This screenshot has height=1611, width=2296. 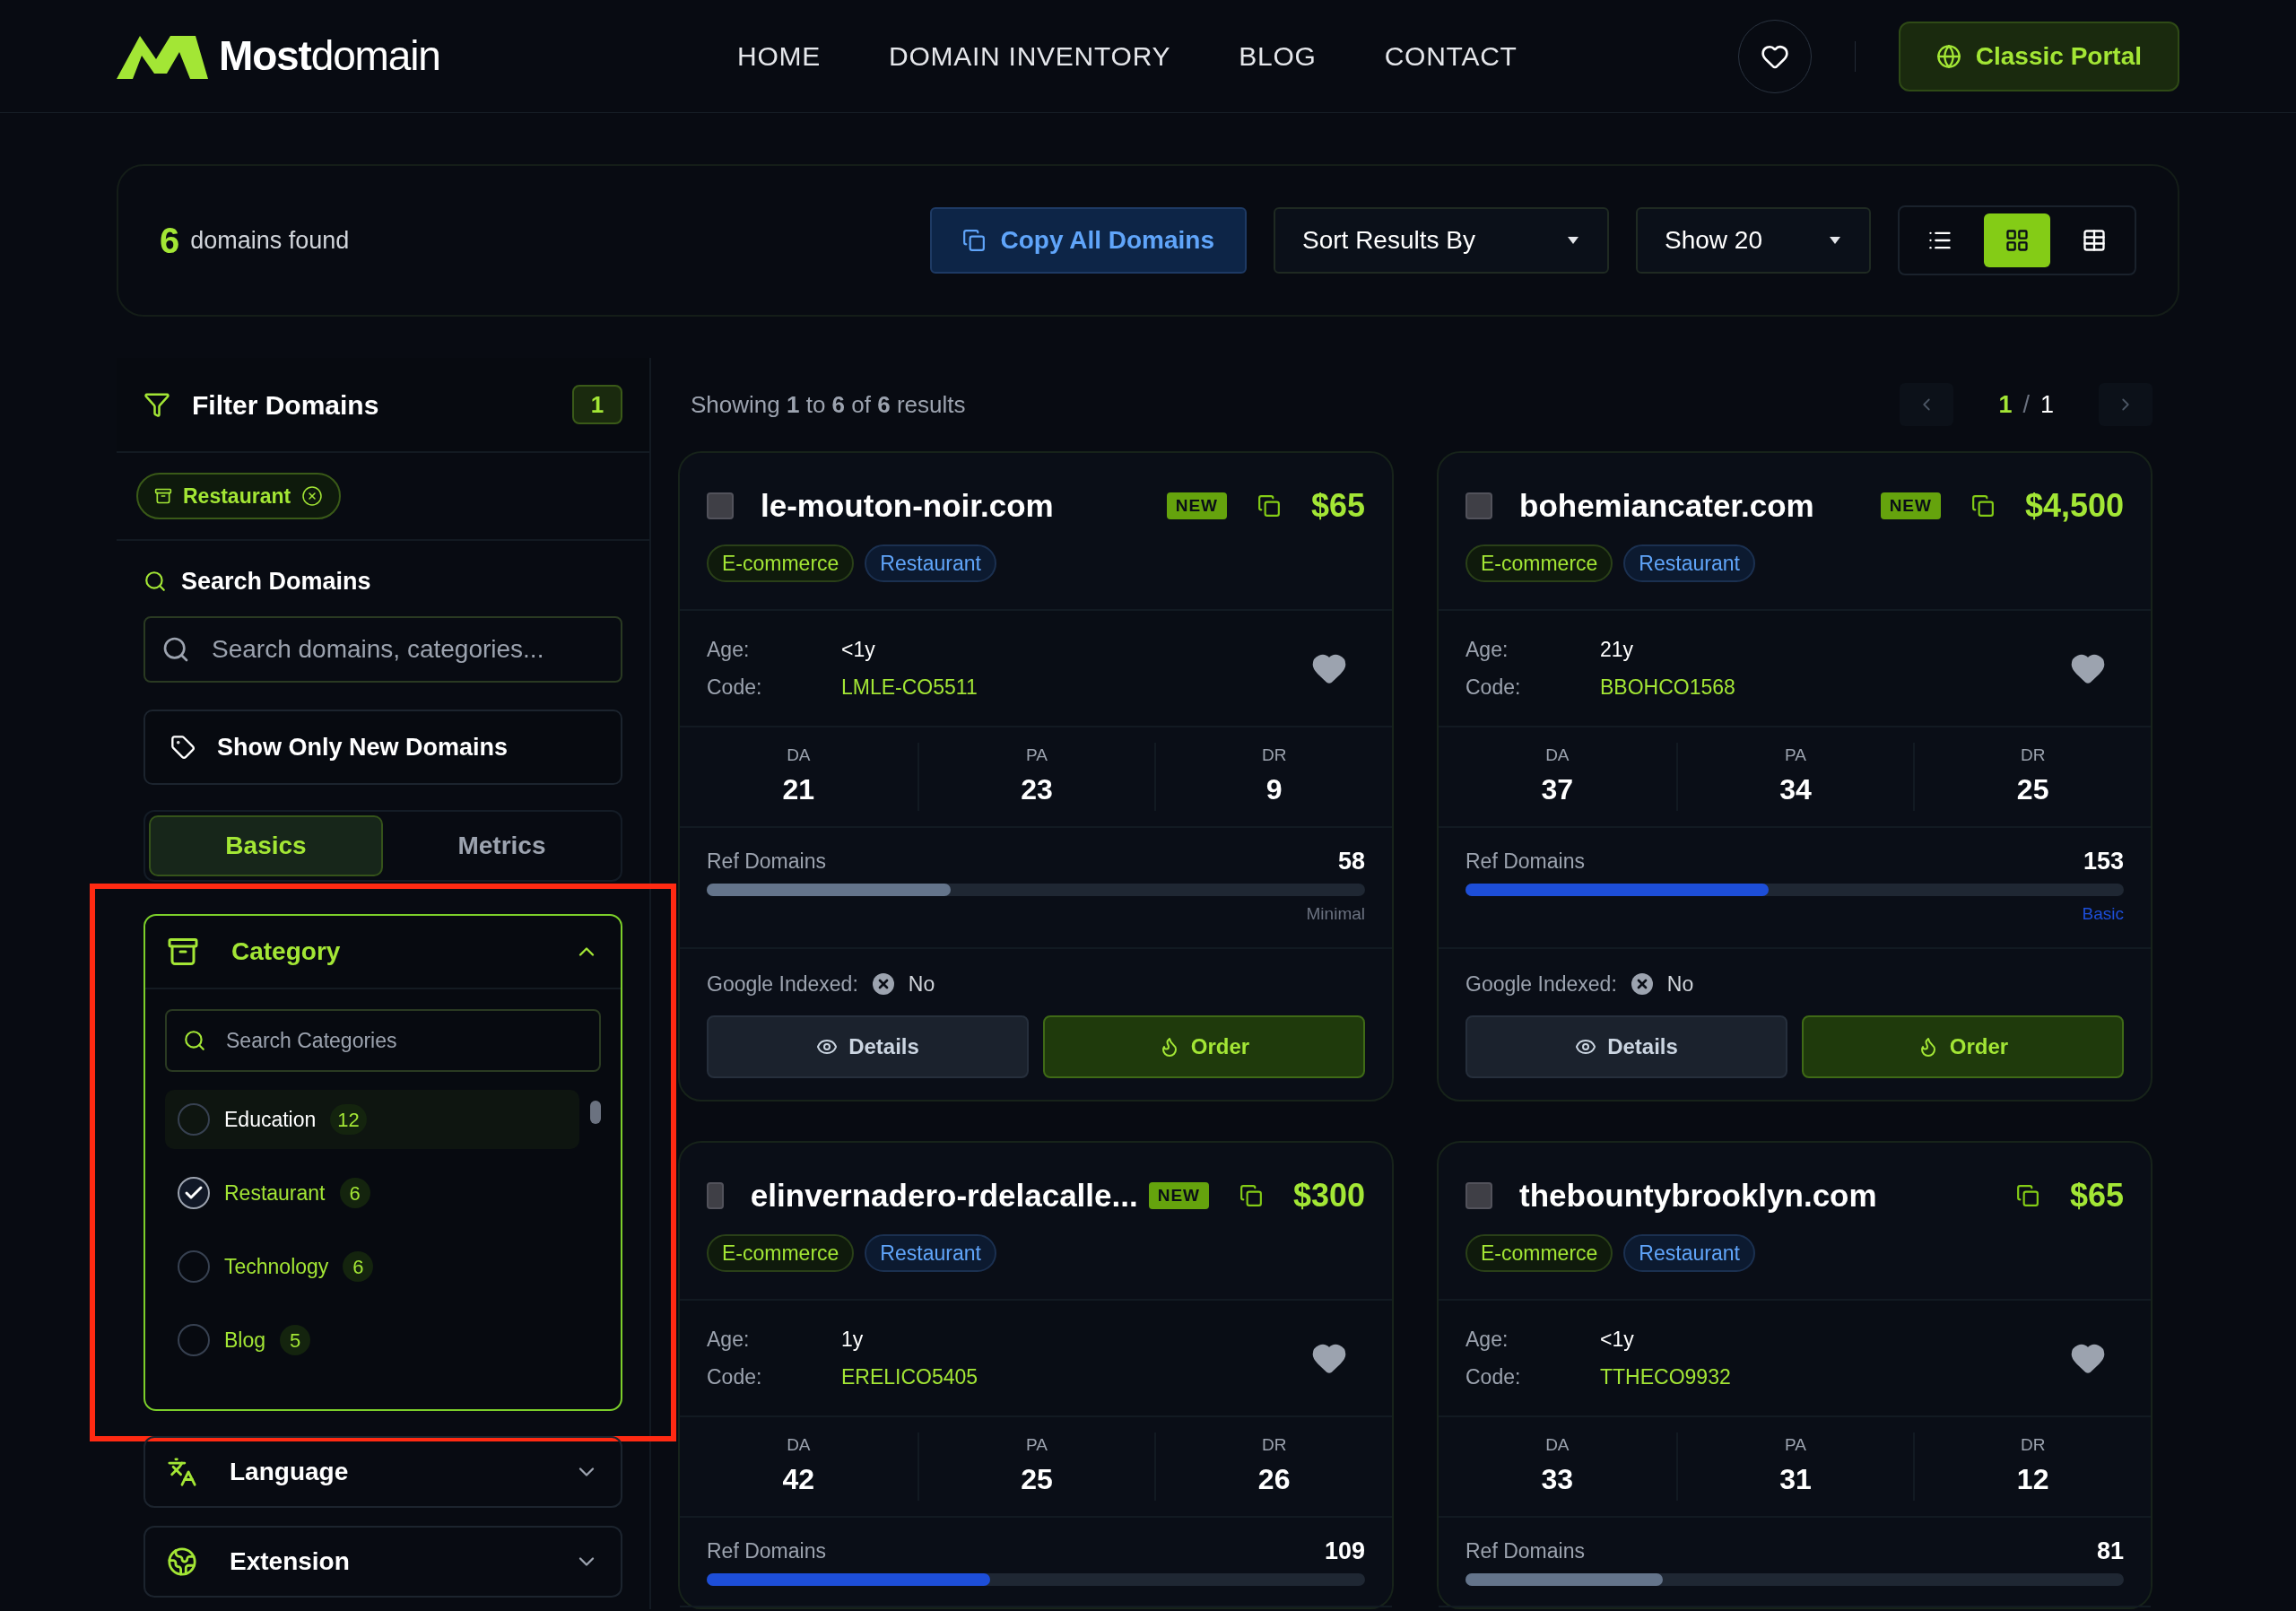 I want to click on filter-tab: Basics, so click(x=266, y=845).